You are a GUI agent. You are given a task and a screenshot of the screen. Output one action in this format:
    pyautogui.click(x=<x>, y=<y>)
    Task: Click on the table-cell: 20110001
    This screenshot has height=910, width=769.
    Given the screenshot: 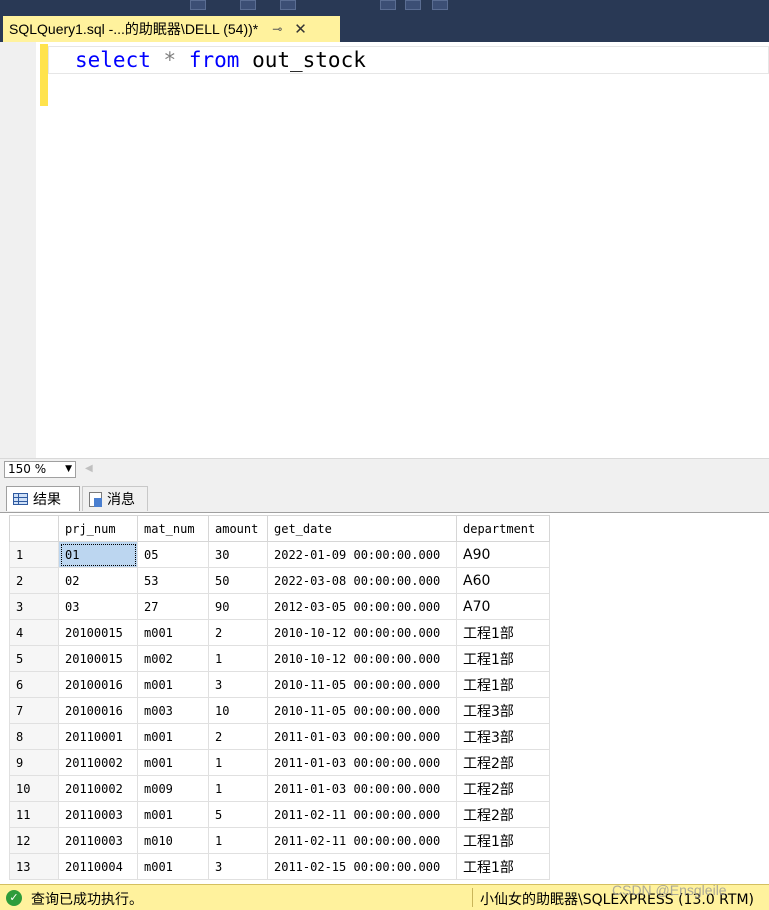 What is the action you would take?
    pyautogui.click(x=98, y=736)
    